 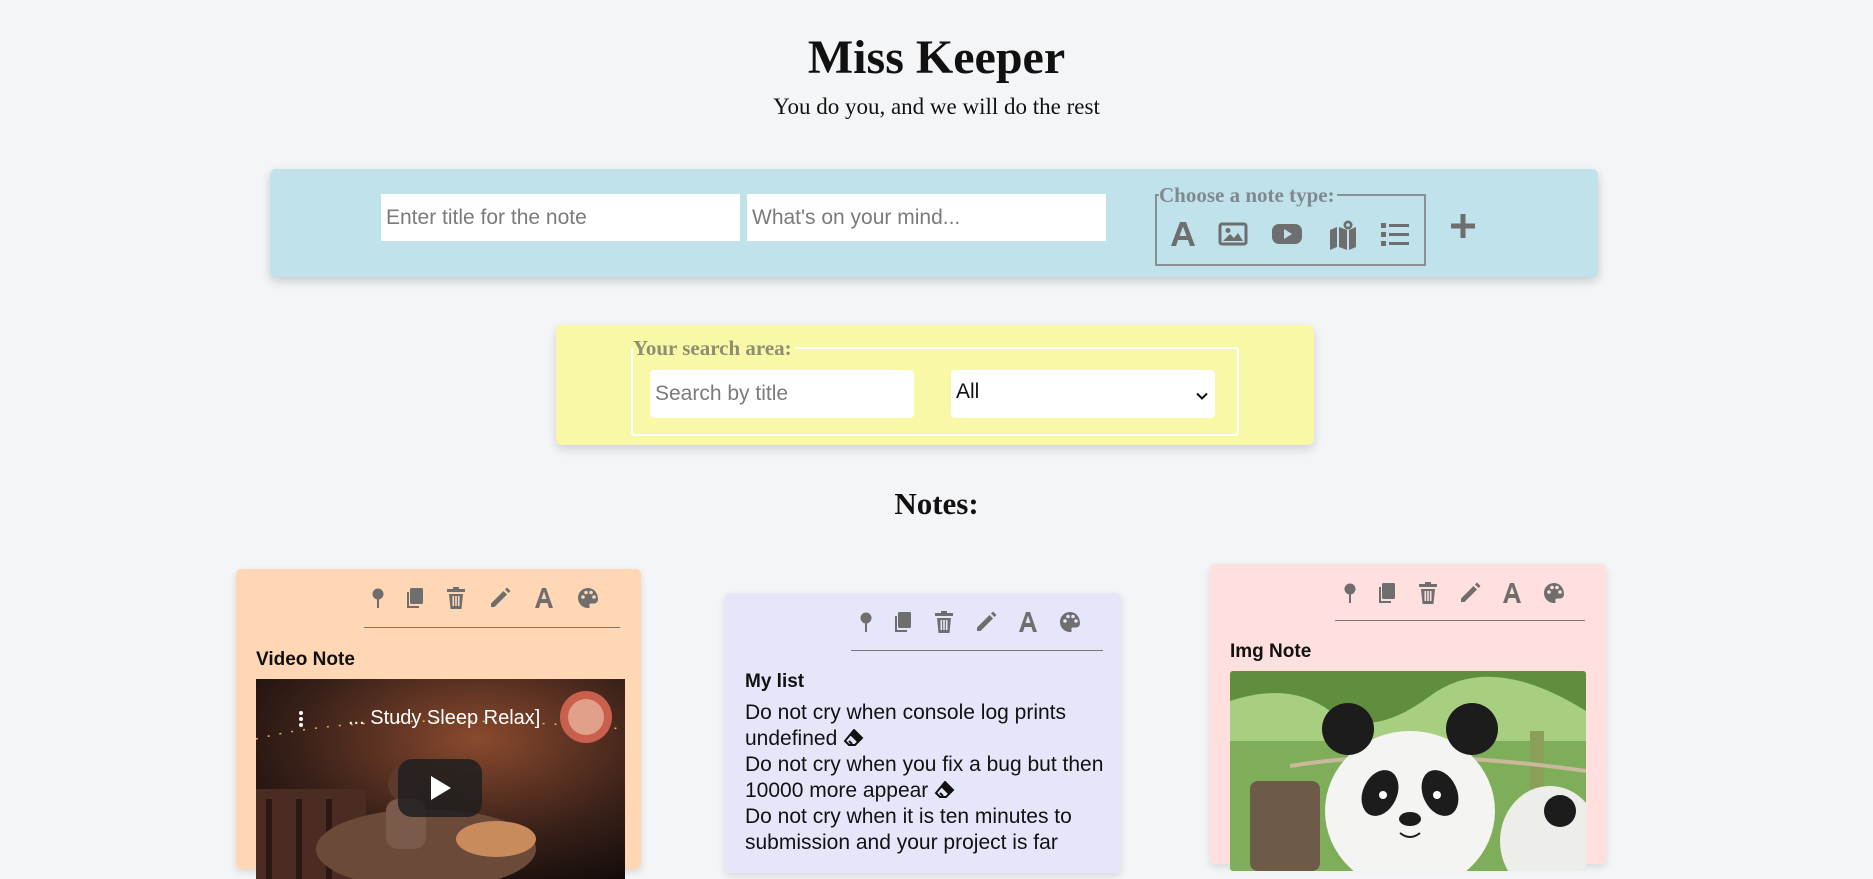 I want to click on video-title: ... Study Sleep Relax], so click(x=444, y=718).